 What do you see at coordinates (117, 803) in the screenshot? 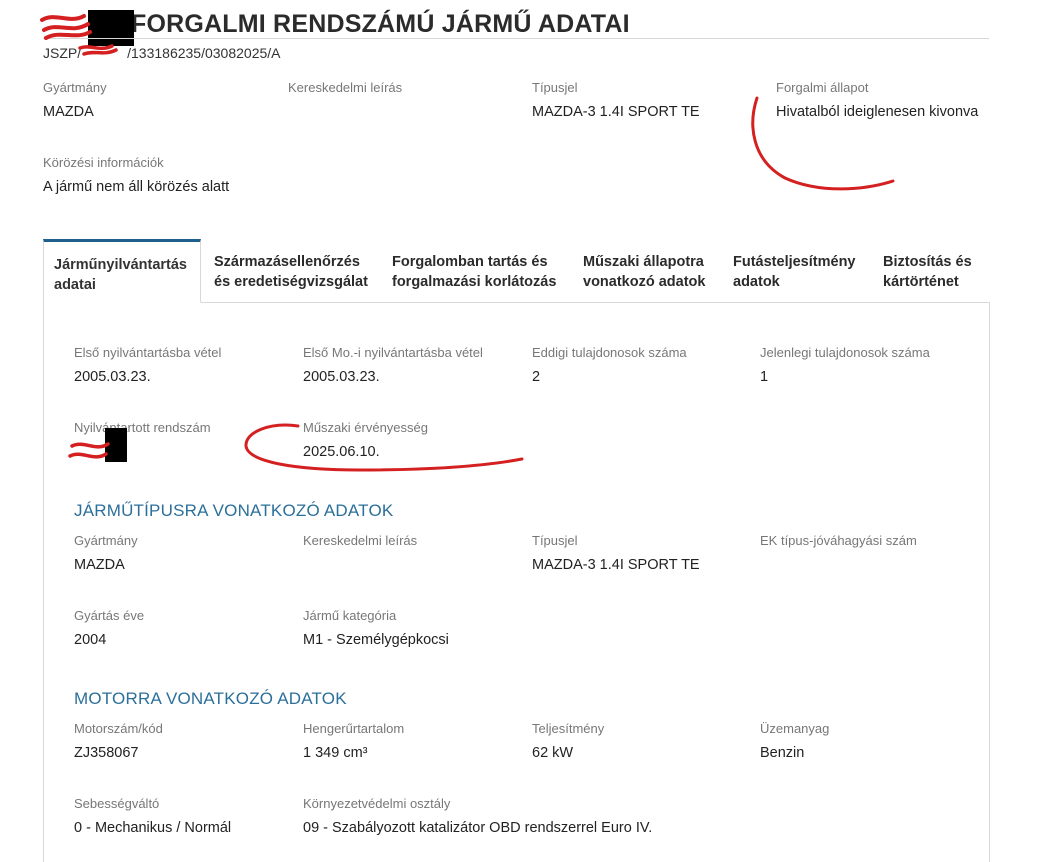
I see `field-label: Sebességváltó` at bounding box center [117, 803].